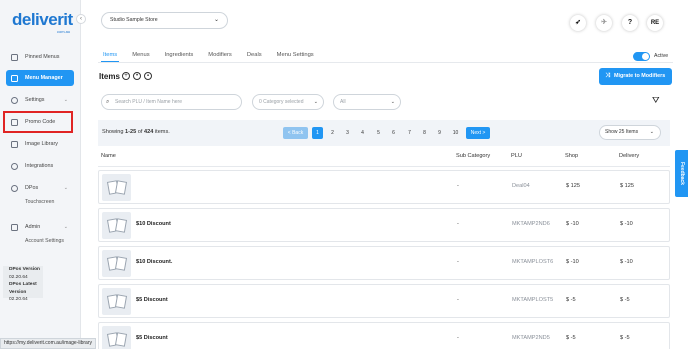  Describe the element at coordinates (347, 133) in the screenshot. I see `page-3-button: 3` at that location.